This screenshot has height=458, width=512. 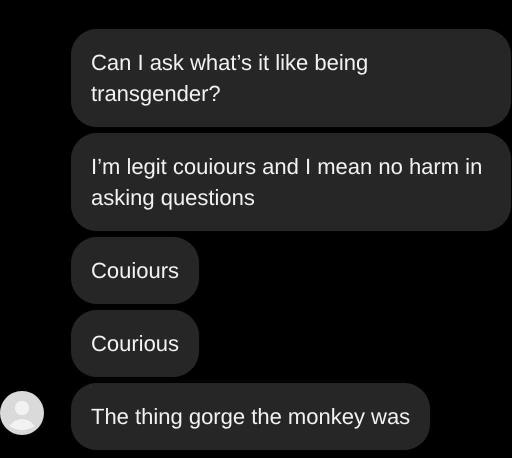 What do you see at coordinates (250, 416) in the screenshot?
I see `message-bubble: The thing gorge the monkey was` at bounding box center [250, 416].